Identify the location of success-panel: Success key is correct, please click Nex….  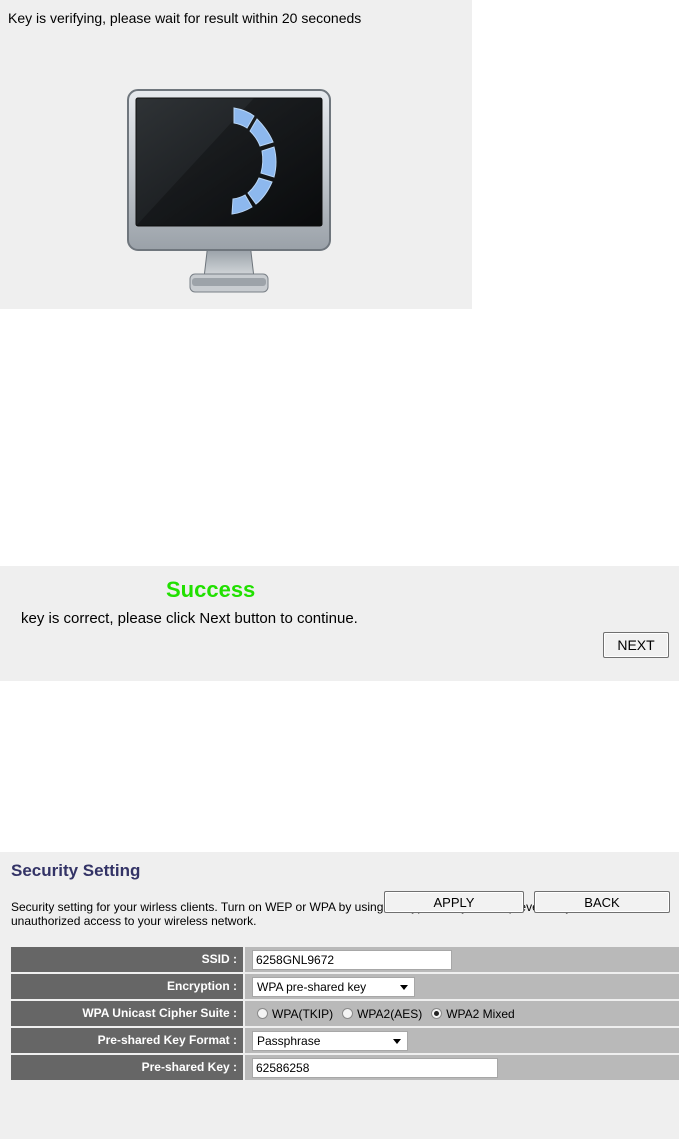
(339, 623).